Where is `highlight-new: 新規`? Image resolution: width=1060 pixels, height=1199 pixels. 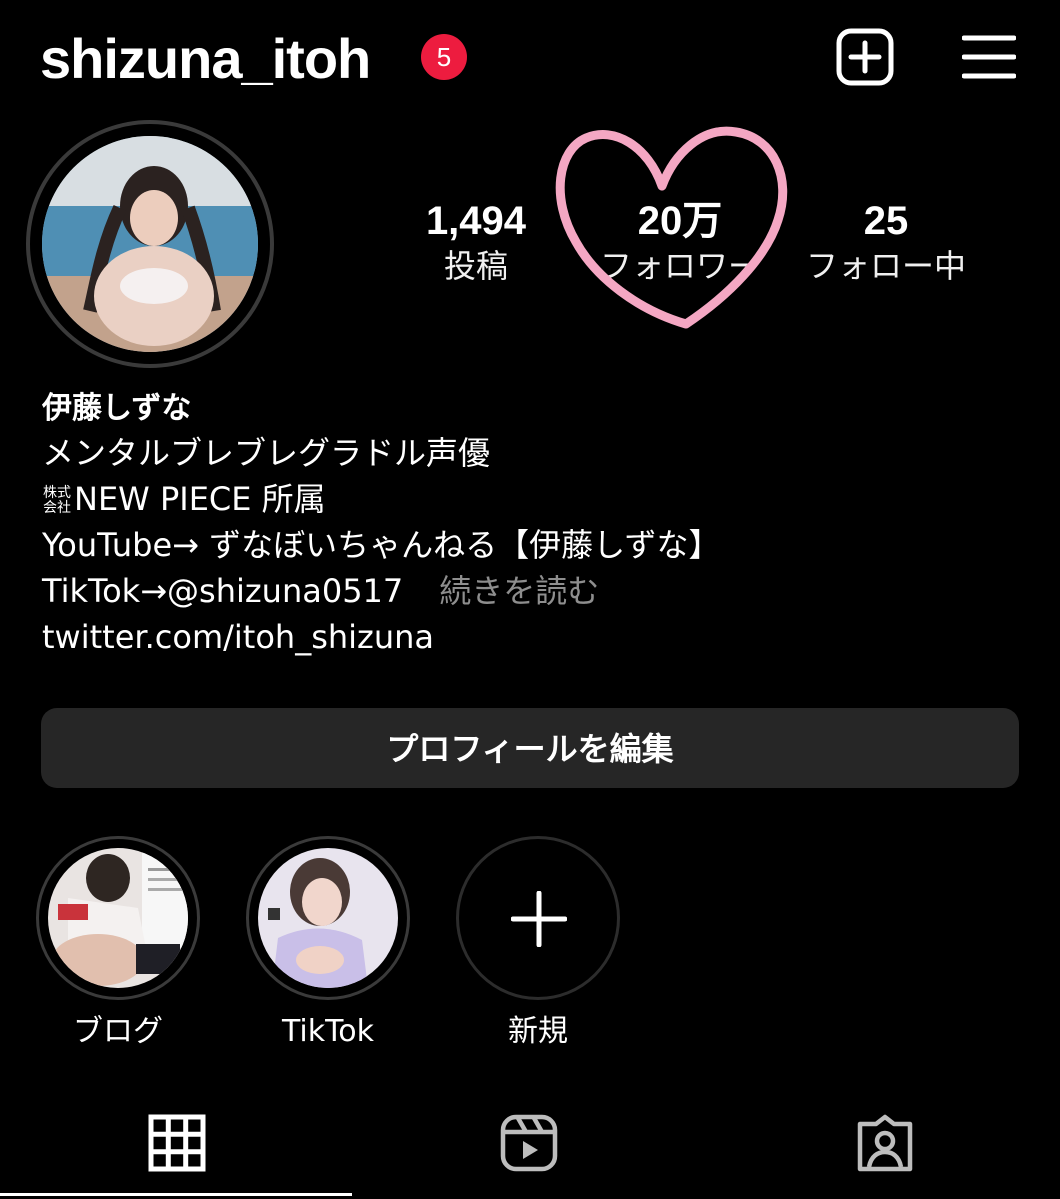 highlight-new: 新規 is located at coordinates (538, 944).